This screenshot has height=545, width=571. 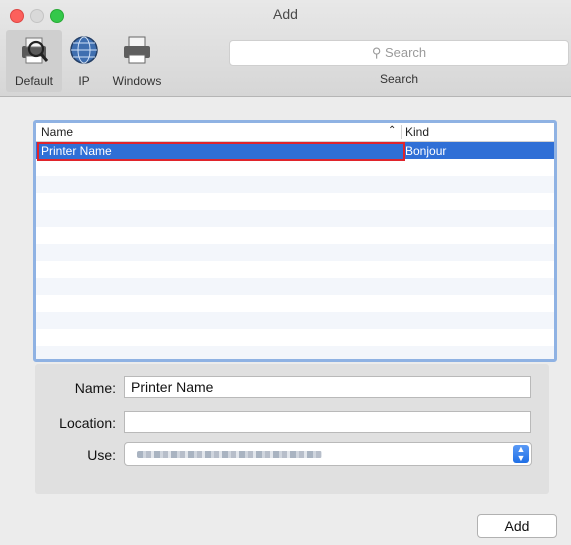 What do you see at coordinates (327, 387) in the screenshot?
I see `name-field` at bounding box center [327, 387].